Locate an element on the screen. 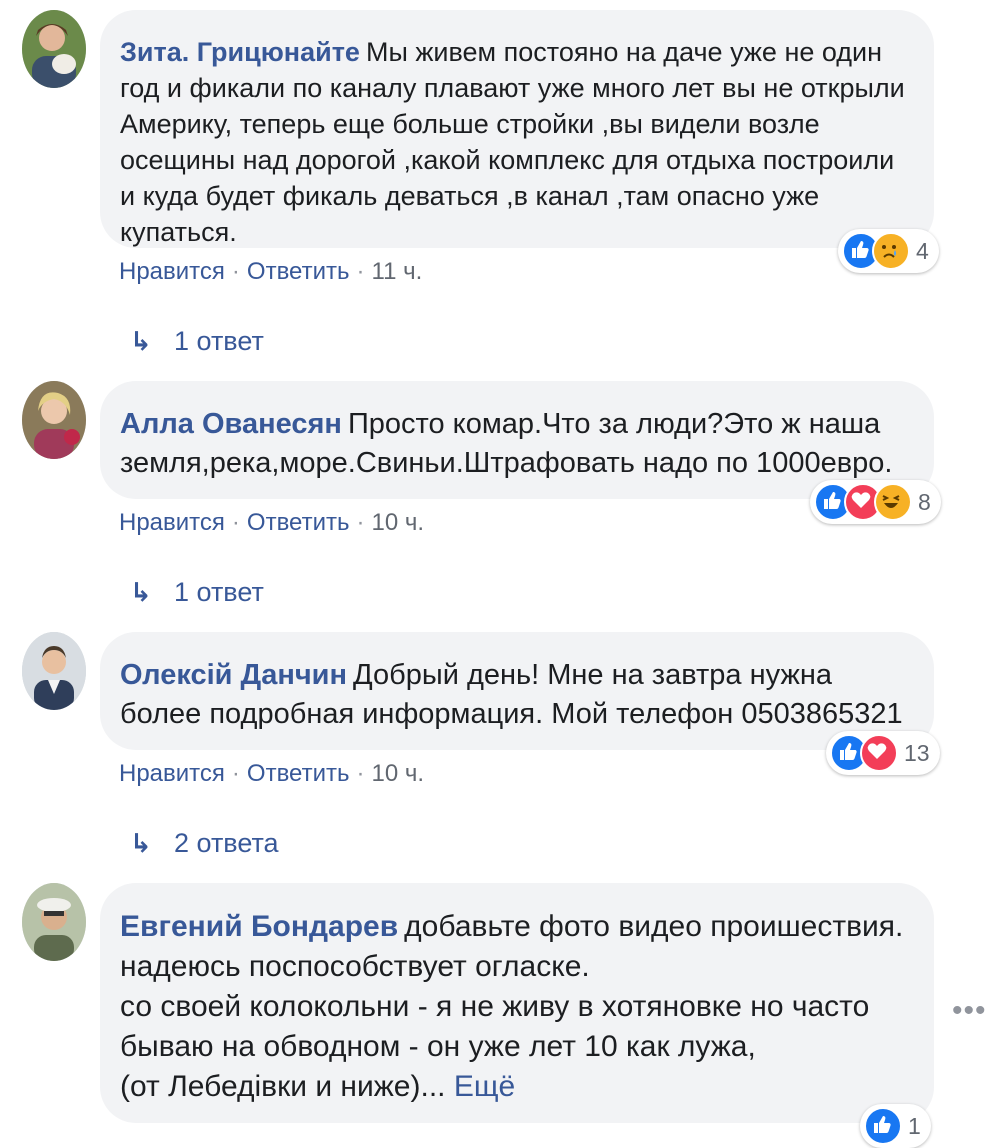 This screenshot has height=1148, width=1007. reaction-count: 1 is located at coordinates (914, 1125).